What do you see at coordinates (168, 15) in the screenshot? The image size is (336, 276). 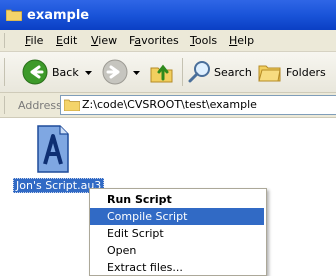 I see `title-bar: example` at bounding box center [168, 15].